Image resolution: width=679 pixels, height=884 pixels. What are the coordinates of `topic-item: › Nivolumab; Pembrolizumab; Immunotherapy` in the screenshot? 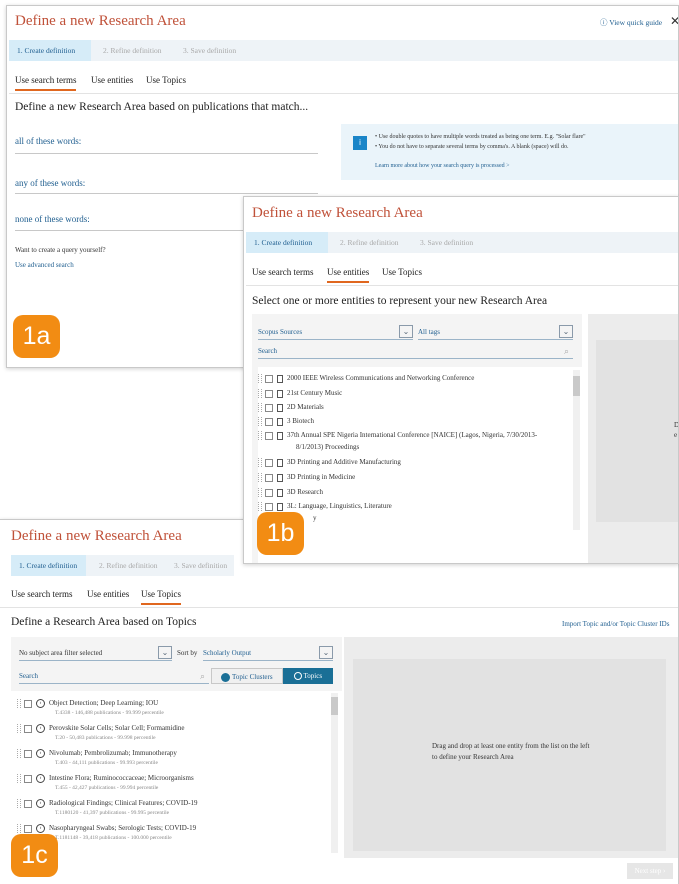 It's located at (97, 753).